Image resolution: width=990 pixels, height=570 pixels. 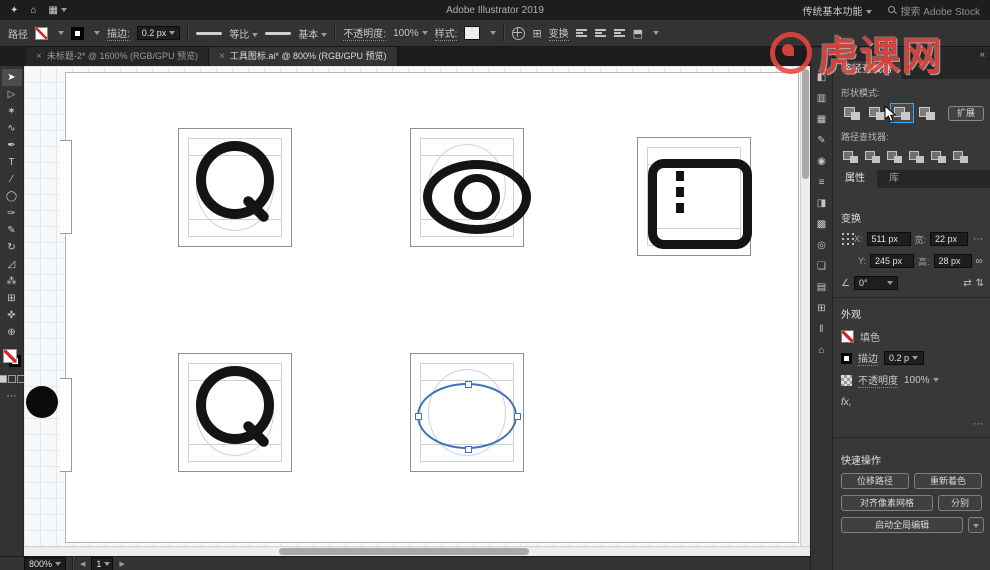 I want to click on height-field: 28 px, so click(x=952, y=261).